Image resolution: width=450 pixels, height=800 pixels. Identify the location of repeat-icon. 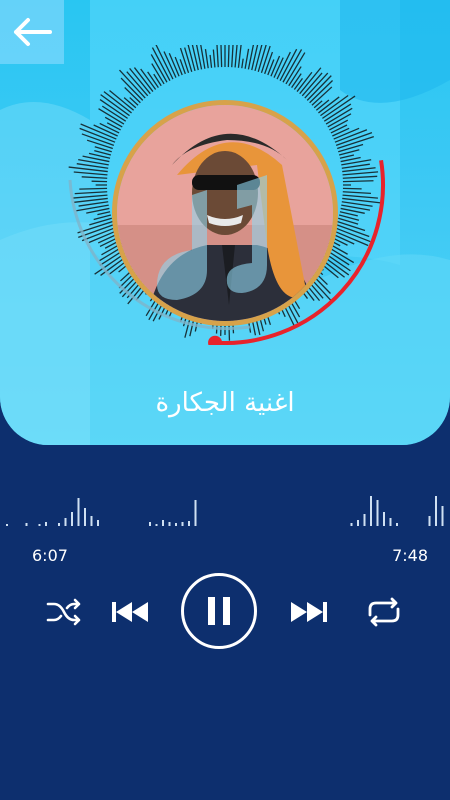
(384, 612).